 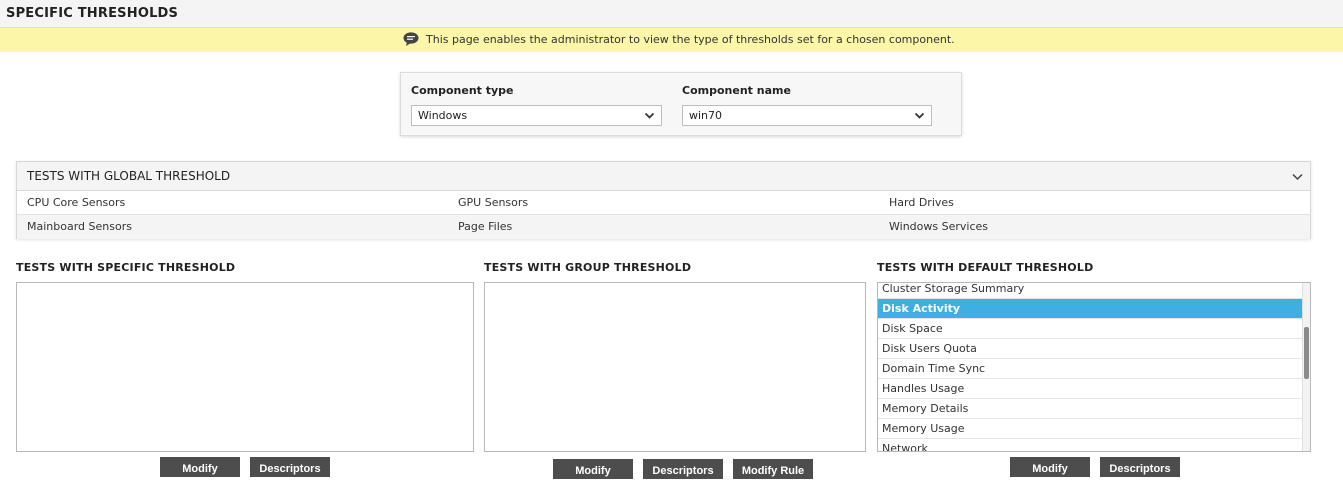 I want to click on global-test-item: CPU Core Sensors, so click(x=76, y=202).